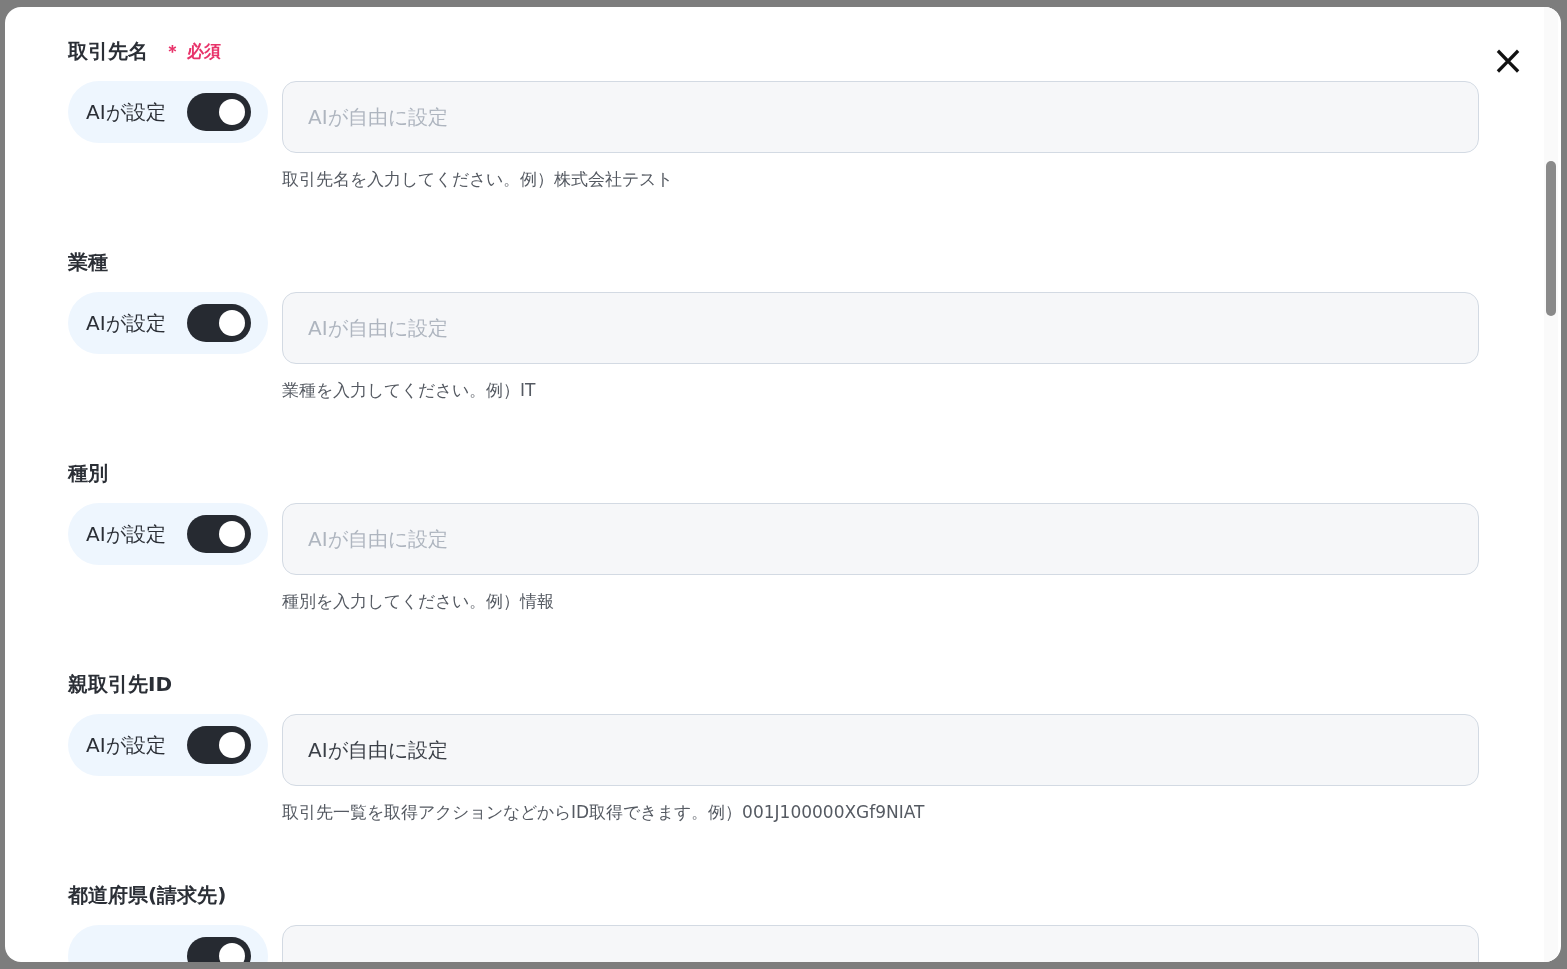  Describe the element at coordinates (88, 473) in the screenshot. I see `field-label: 種別` at that location.